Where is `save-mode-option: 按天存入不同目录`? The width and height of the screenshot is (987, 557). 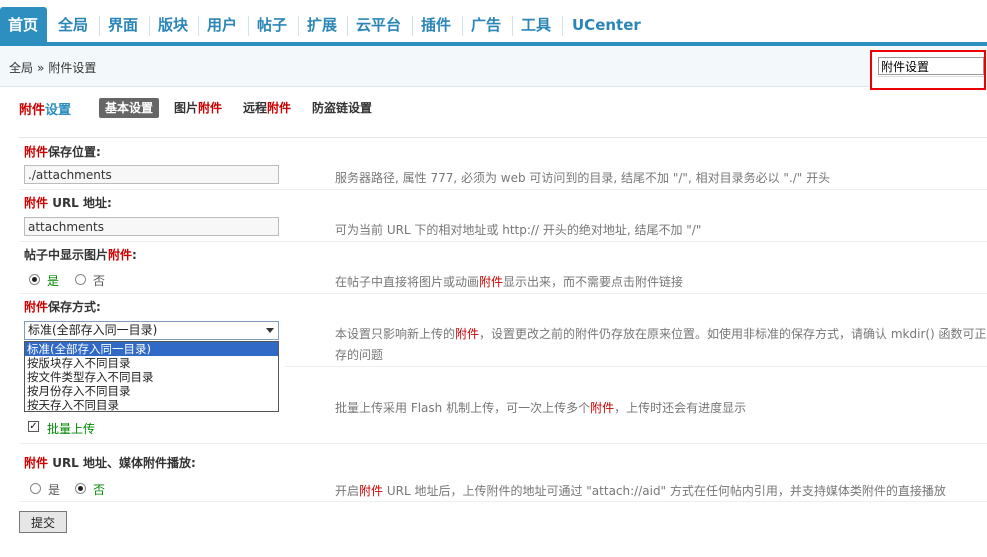
save-mode-option: 按天存入不同目录 is located at coordinates (151, 405).